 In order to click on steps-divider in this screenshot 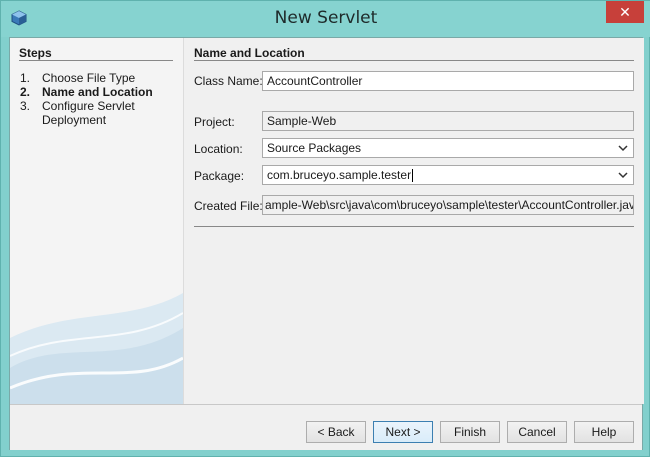, I will do `click(96, 60)`.